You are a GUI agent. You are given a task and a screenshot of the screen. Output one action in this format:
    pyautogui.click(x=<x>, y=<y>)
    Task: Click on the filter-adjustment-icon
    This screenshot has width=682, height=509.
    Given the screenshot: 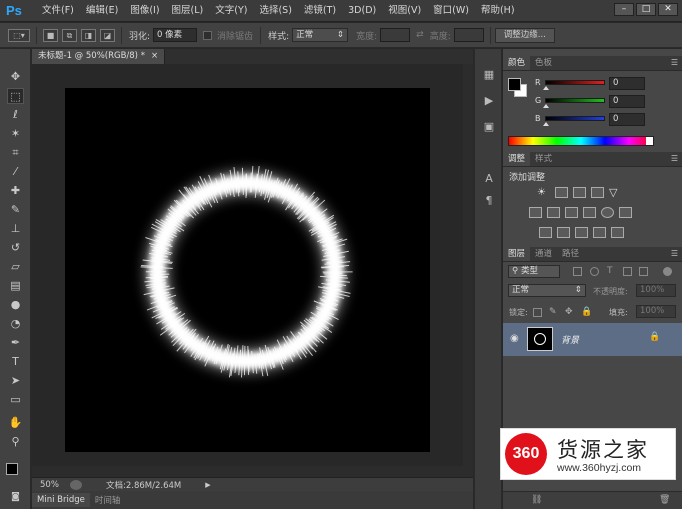 What is the action you would take?
    pyautogui.click(x=594, y=271)
    